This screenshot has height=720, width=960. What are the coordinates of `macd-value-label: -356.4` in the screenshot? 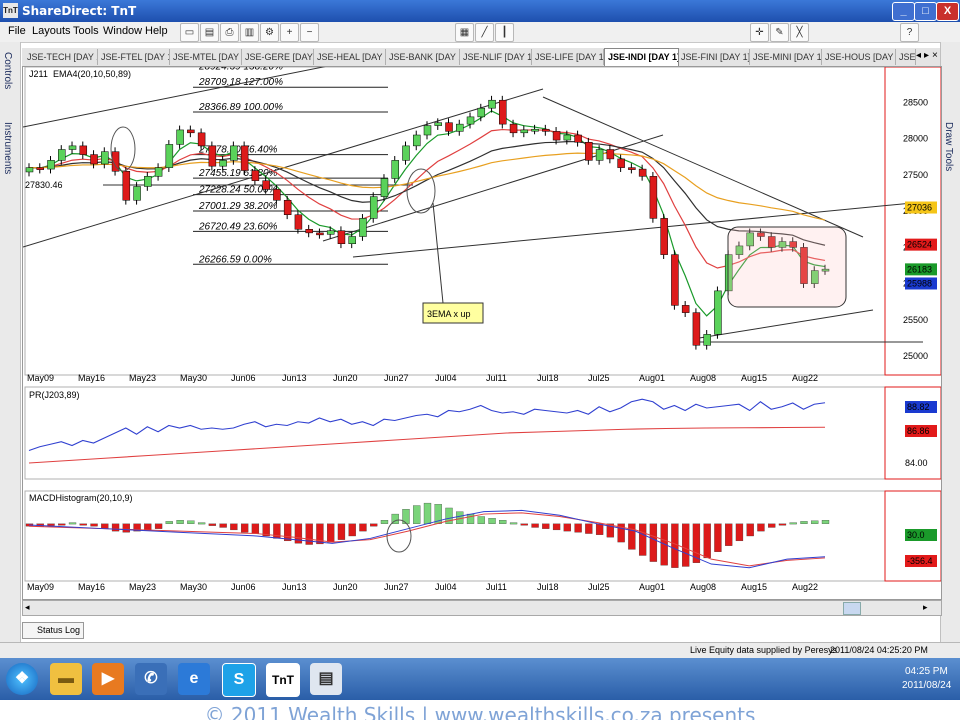 It's located at (920, 561).